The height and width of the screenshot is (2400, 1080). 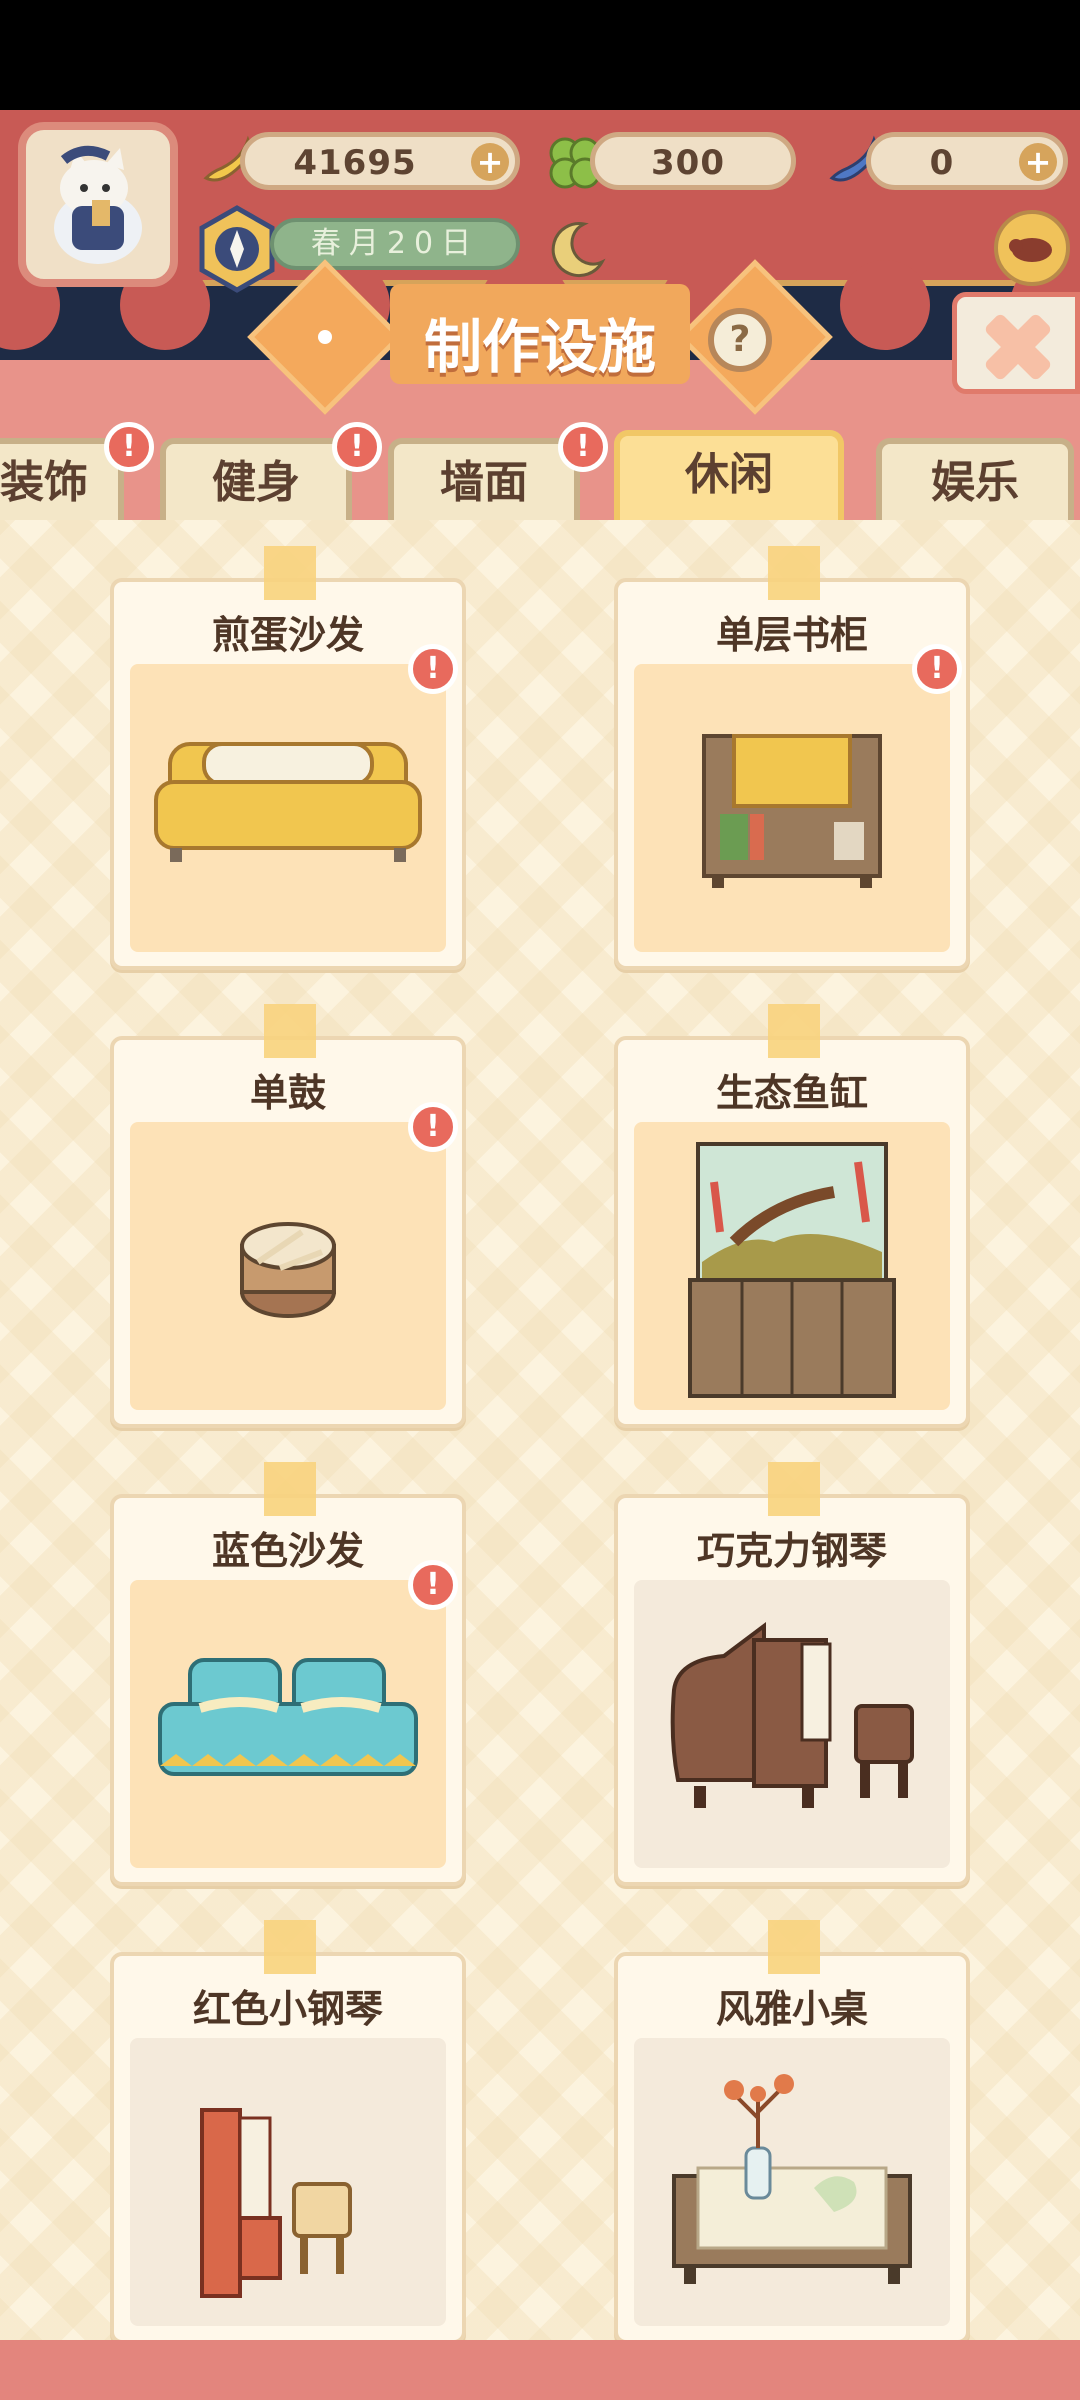 I want to click on tab-label: 健身, so click(x=256, y=482).